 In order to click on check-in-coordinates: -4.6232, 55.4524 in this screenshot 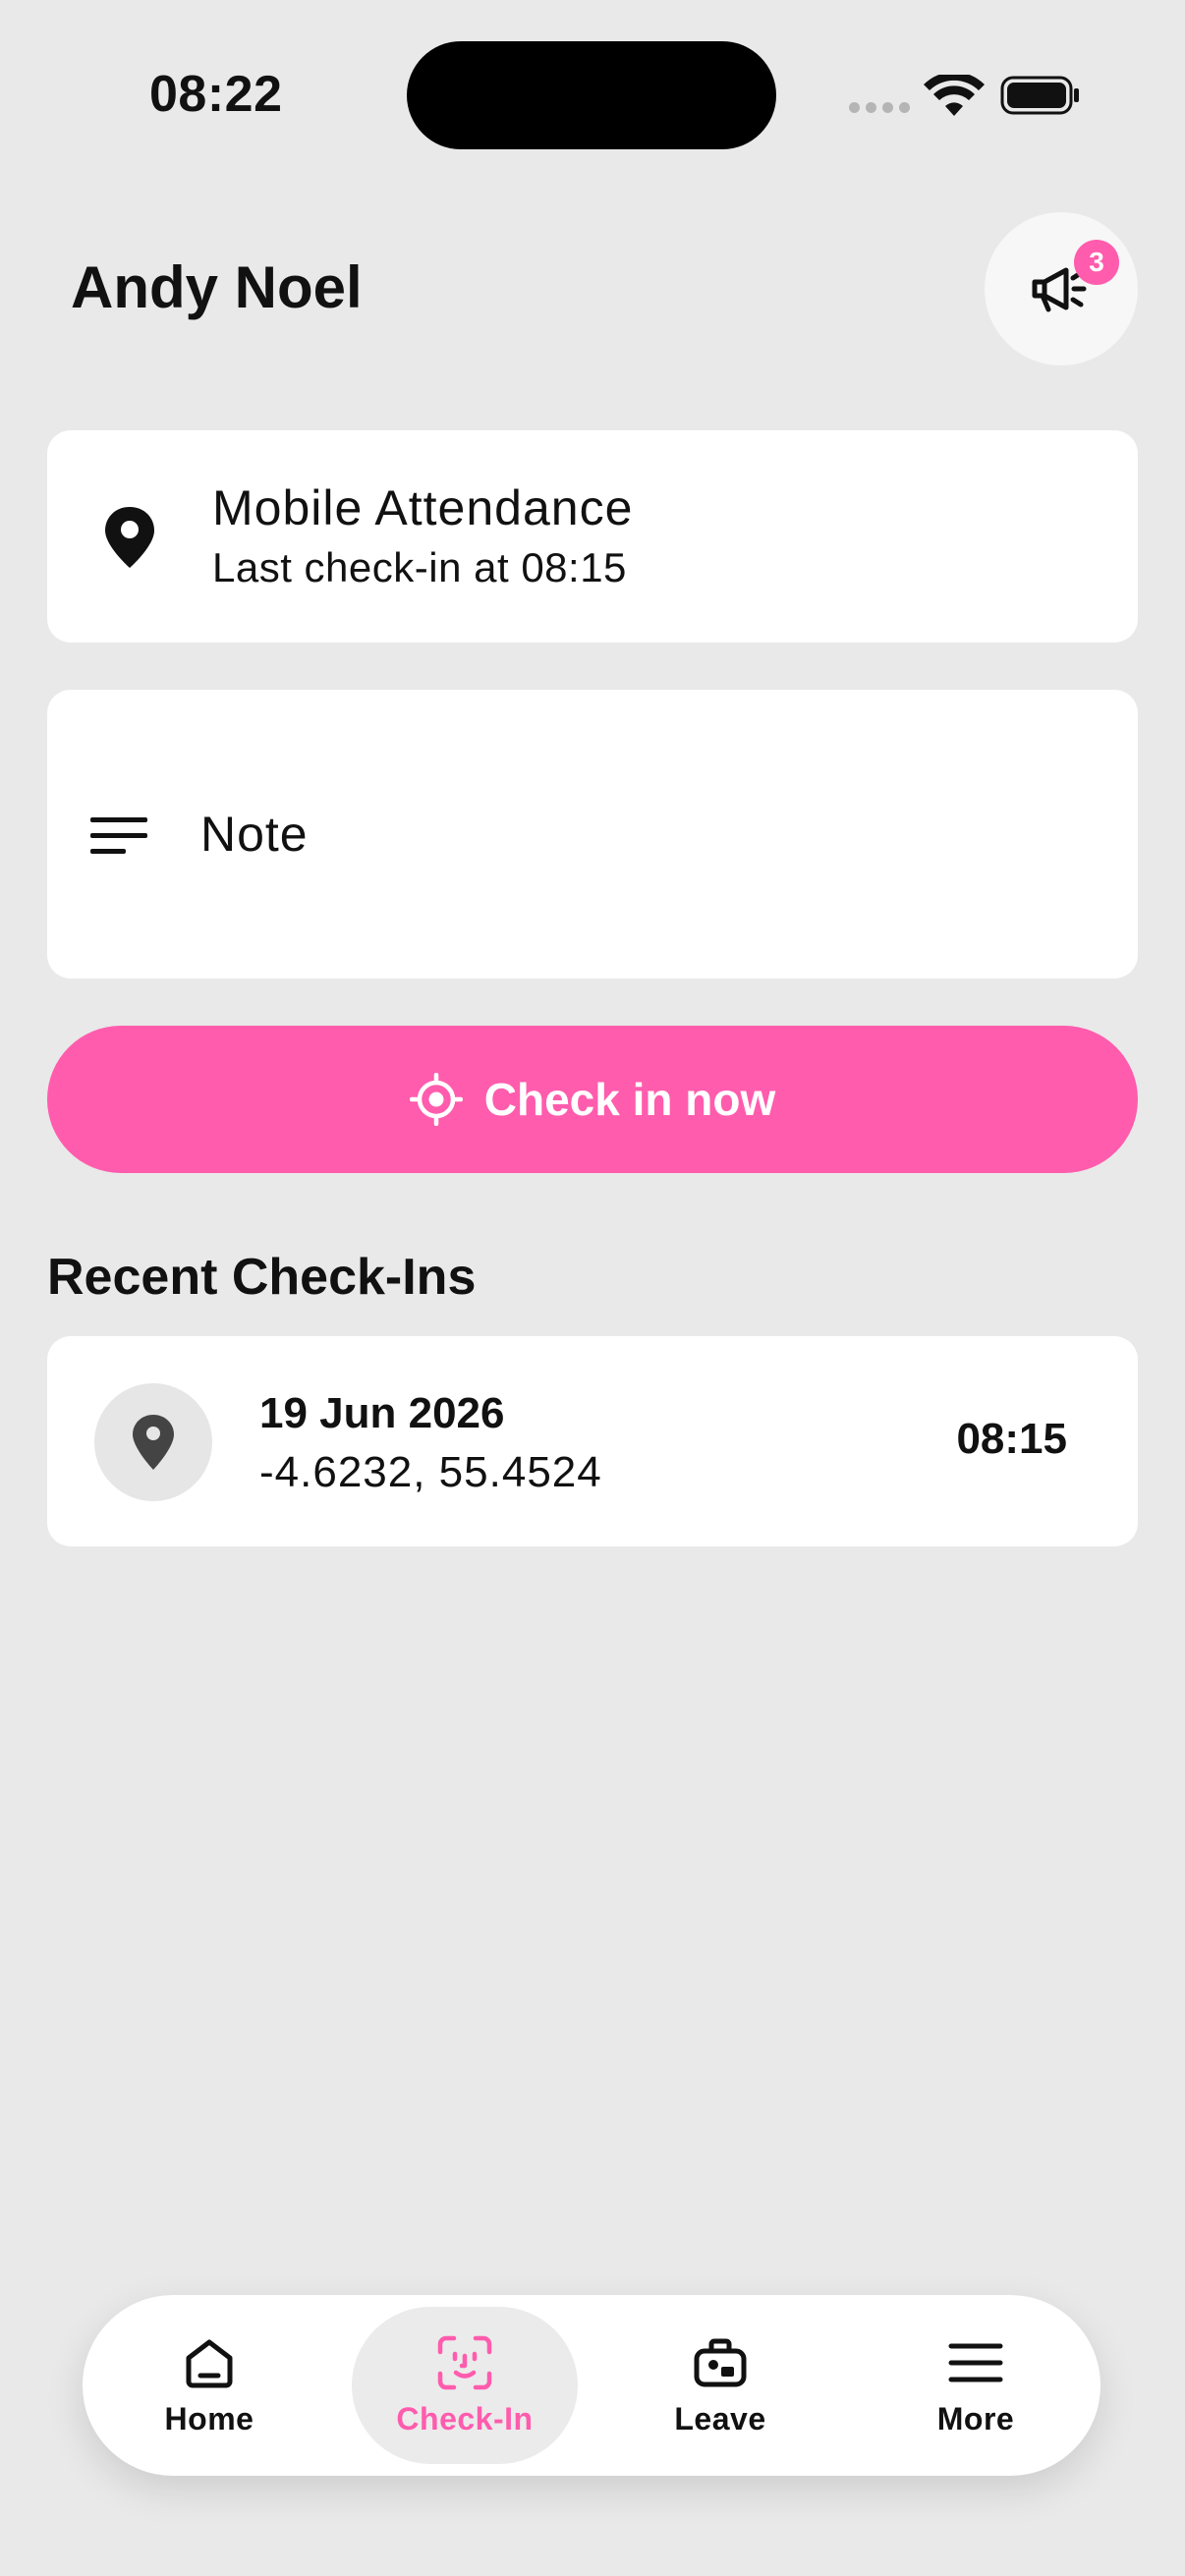, I will do `click(431, 1472)`.